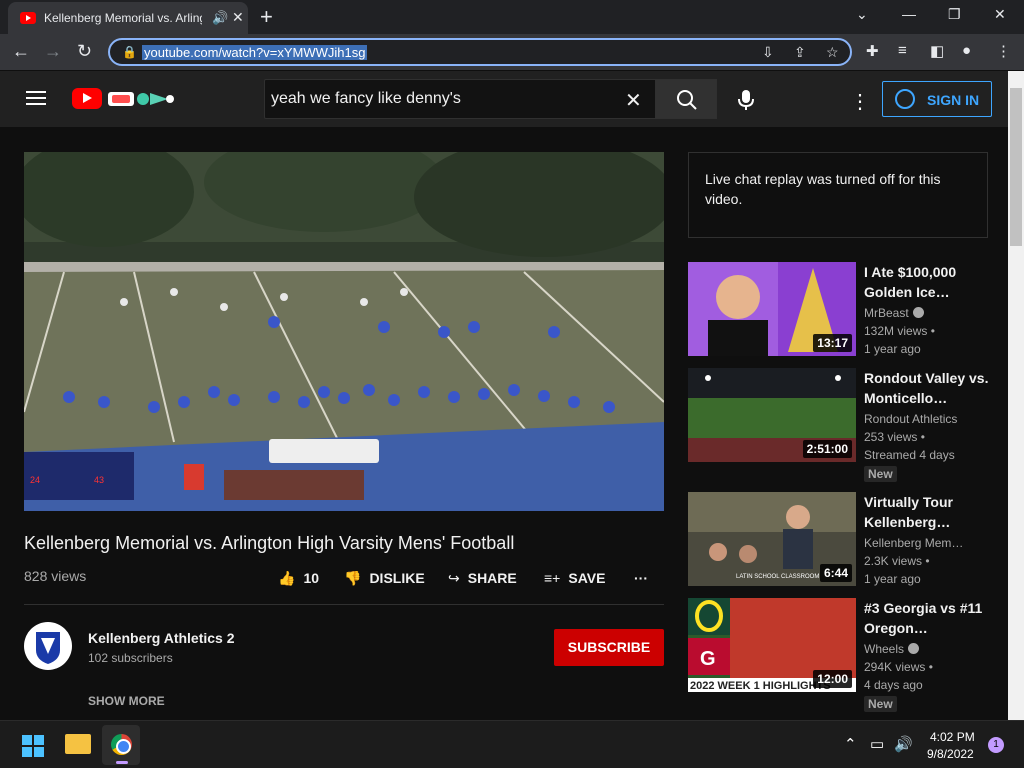 The width and height of the screenshot is (1024, 768). Describe the element at coordinates (905, 99) in the screenshot. I see `account-icon` at that location.